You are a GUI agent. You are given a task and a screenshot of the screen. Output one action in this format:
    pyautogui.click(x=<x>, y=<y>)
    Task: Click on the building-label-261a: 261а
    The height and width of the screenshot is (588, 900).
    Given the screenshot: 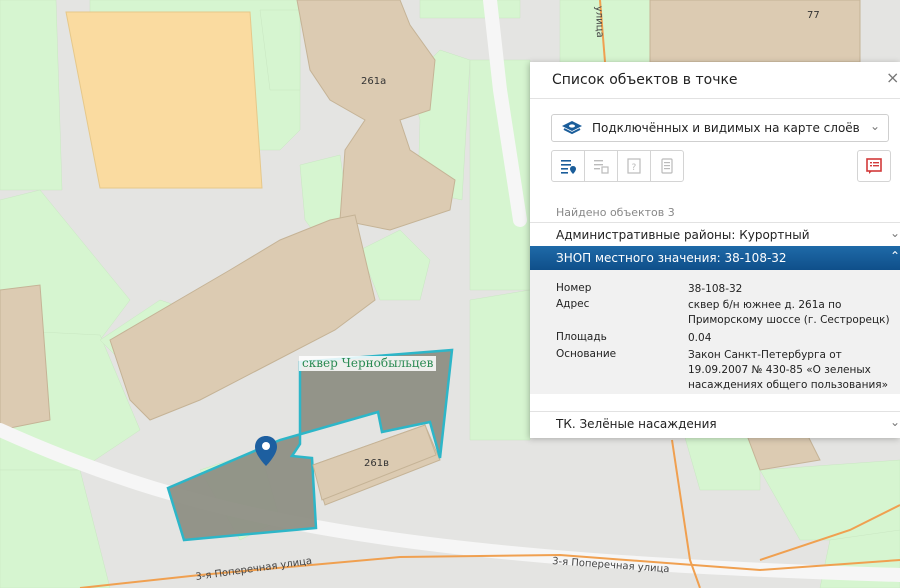 What is the action you would take?
    pyautogui.click(x=373, y=81)
    